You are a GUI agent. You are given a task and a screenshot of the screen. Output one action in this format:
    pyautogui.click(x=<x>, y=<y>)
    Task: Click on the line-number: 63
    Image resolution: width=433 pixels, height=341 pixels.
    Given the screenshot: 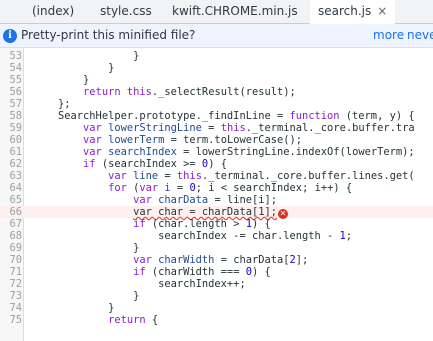 What is the action you would take?
    pyautogui.click(x=11, y=176)
    